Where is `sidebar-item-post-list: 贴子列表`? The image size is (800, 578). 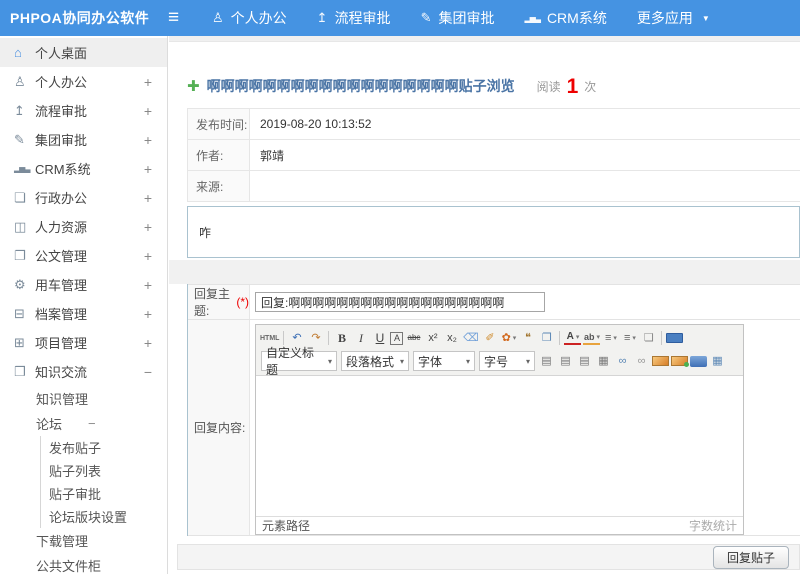
sidebar-item-post-list: 贴子列表 is located at coordinates (103, 470).